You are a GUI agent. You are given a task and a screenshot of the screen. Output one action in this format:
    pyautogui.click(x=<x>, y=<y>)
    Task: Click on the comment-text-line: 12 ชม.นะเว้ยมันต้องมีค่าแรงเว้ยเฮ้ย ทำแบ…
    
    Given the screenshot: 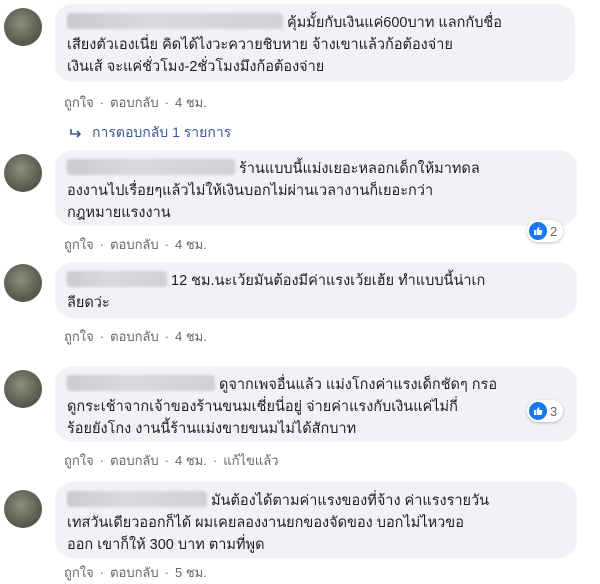 What is the action you would take?
    pyautogui.click(x=328, y=281)
    